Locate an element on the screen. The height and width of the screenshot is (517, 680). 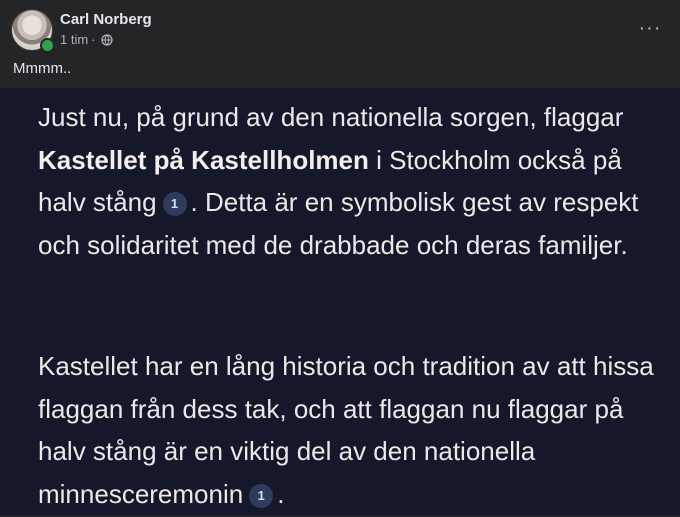
globe-icon is located at coordinates (106, 39).